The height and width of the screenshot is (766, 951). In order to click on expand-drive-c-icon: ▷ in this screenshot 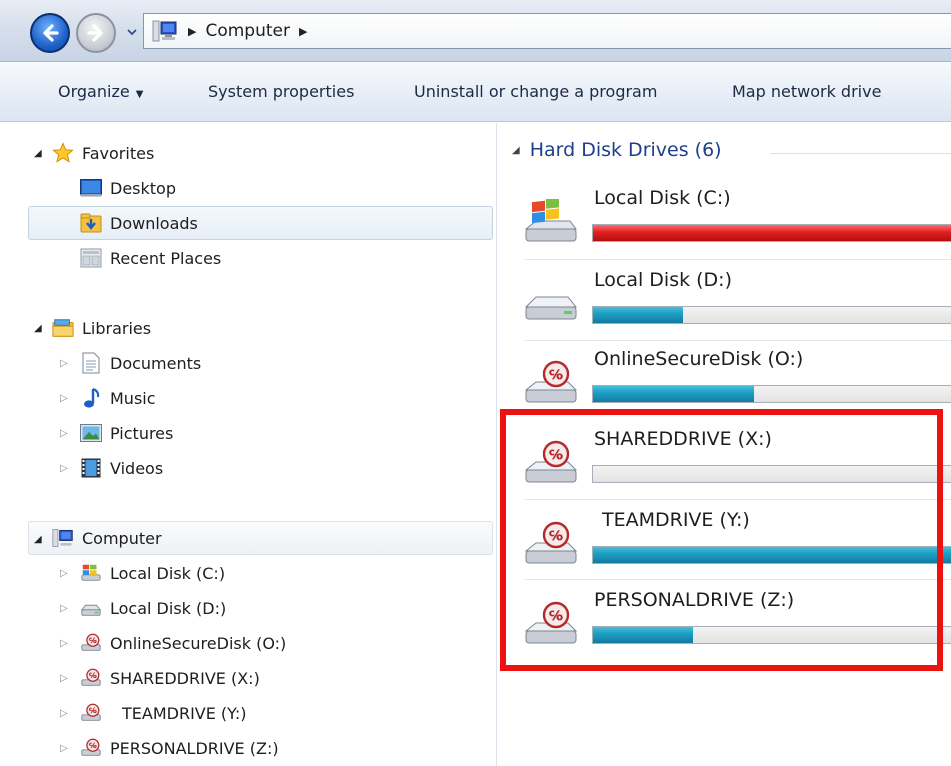, I will do `click(64, 573)`.